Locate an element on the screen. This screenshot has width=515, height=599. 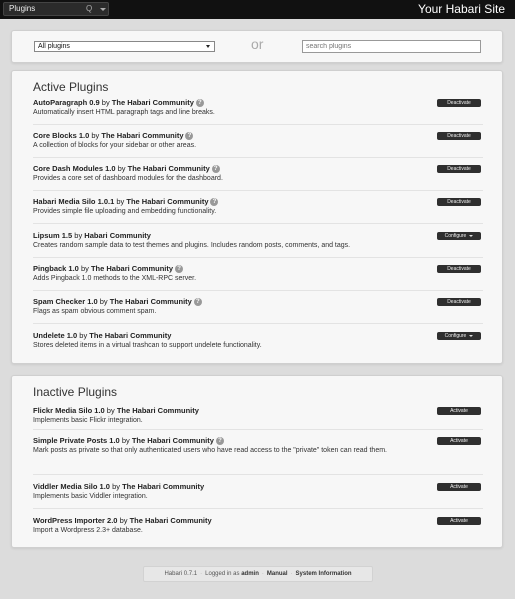
user-link: admin is located at coordinates (250, 574).